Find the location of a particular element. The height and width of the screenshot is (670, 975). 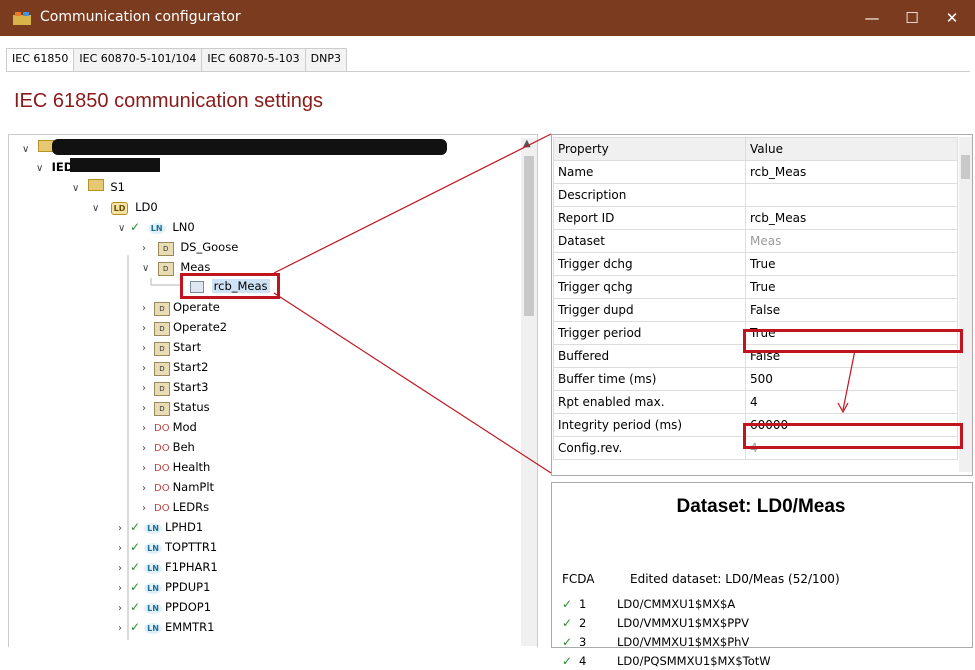

property-value: 500 is located at coordinates (851, 379).